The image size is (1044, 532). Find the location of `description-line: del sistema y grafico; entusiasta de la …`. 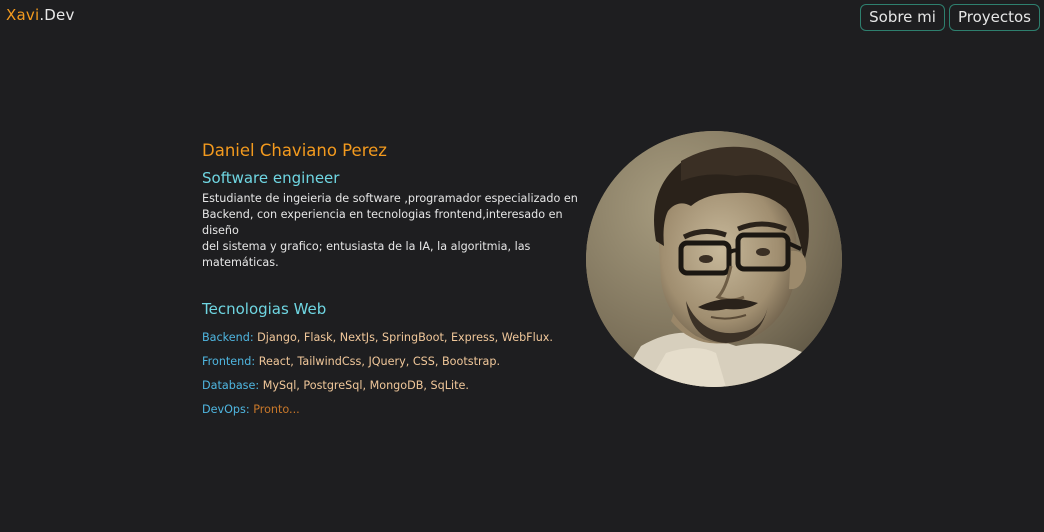

description-line: del sistema y grafico; entusiasta de la … is located at coordinates (366, 254).